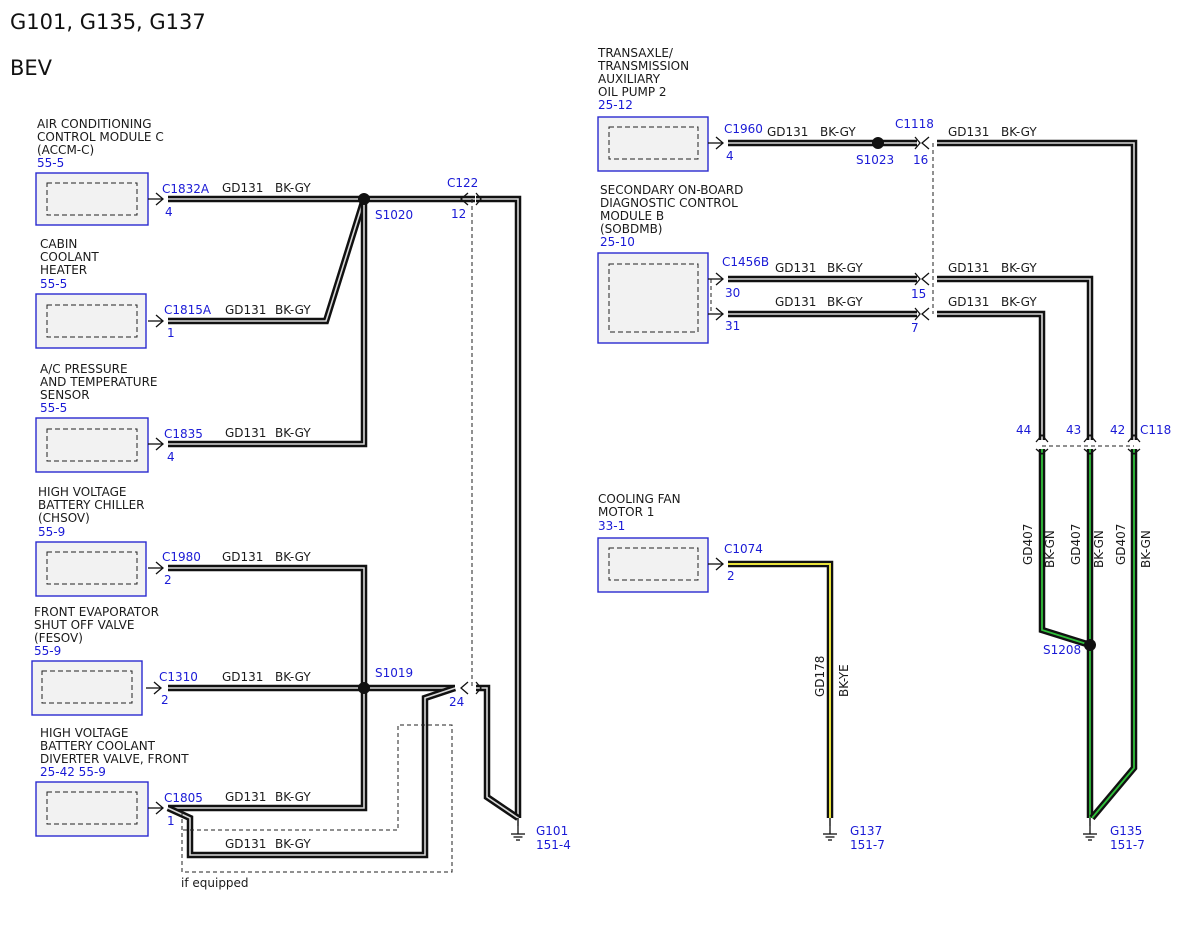 This screenshot has height=927, width=1200. Describe the element at coordinates (745, 262) in the screenshot. I see `connector-c1456b: C1456B` at that location.